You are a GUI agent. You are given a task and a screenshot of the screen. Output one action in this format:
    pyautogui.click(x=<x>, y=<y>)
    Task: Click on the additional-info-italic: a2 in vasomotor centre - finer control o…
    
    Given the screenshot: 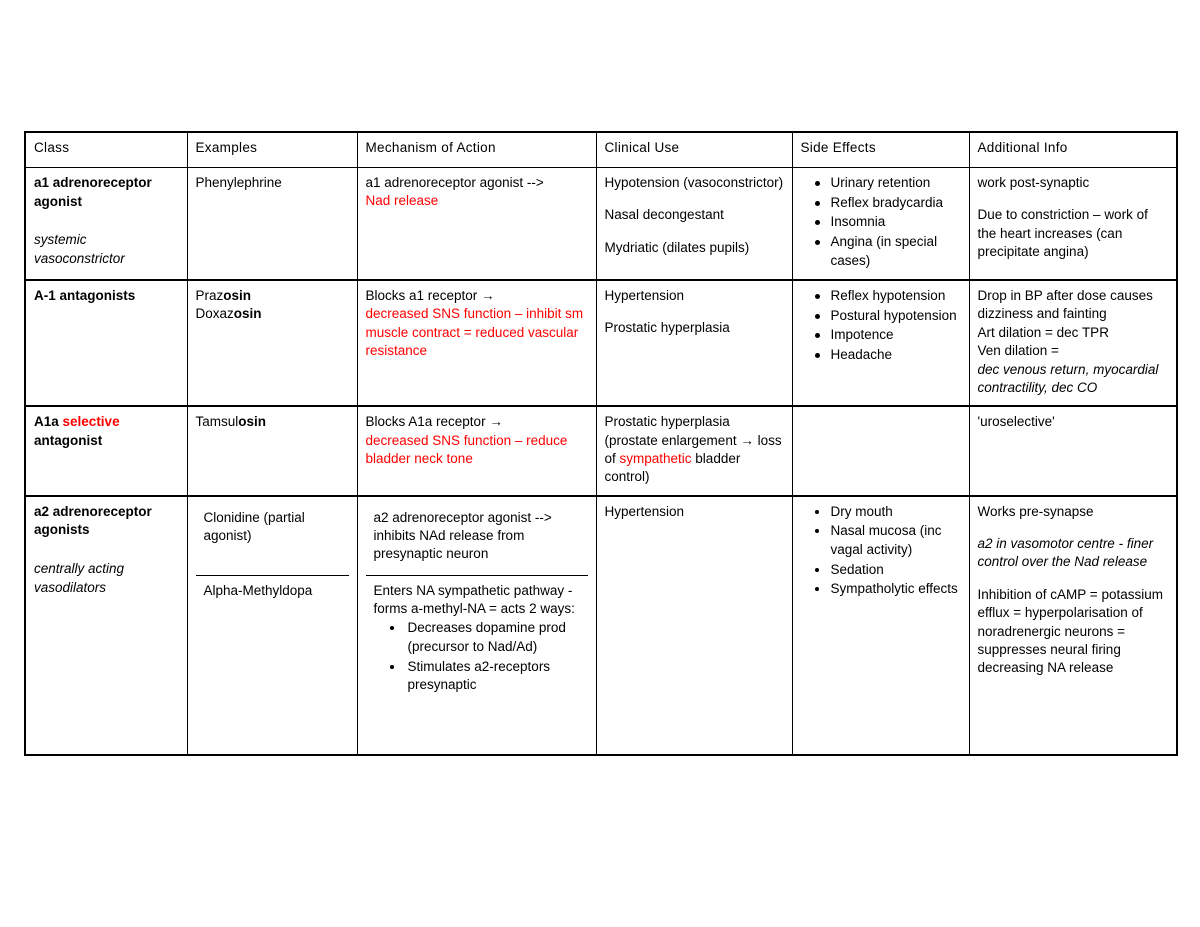 What is the action you would take?
    pyautogui.click(x=1065, y=553)
    